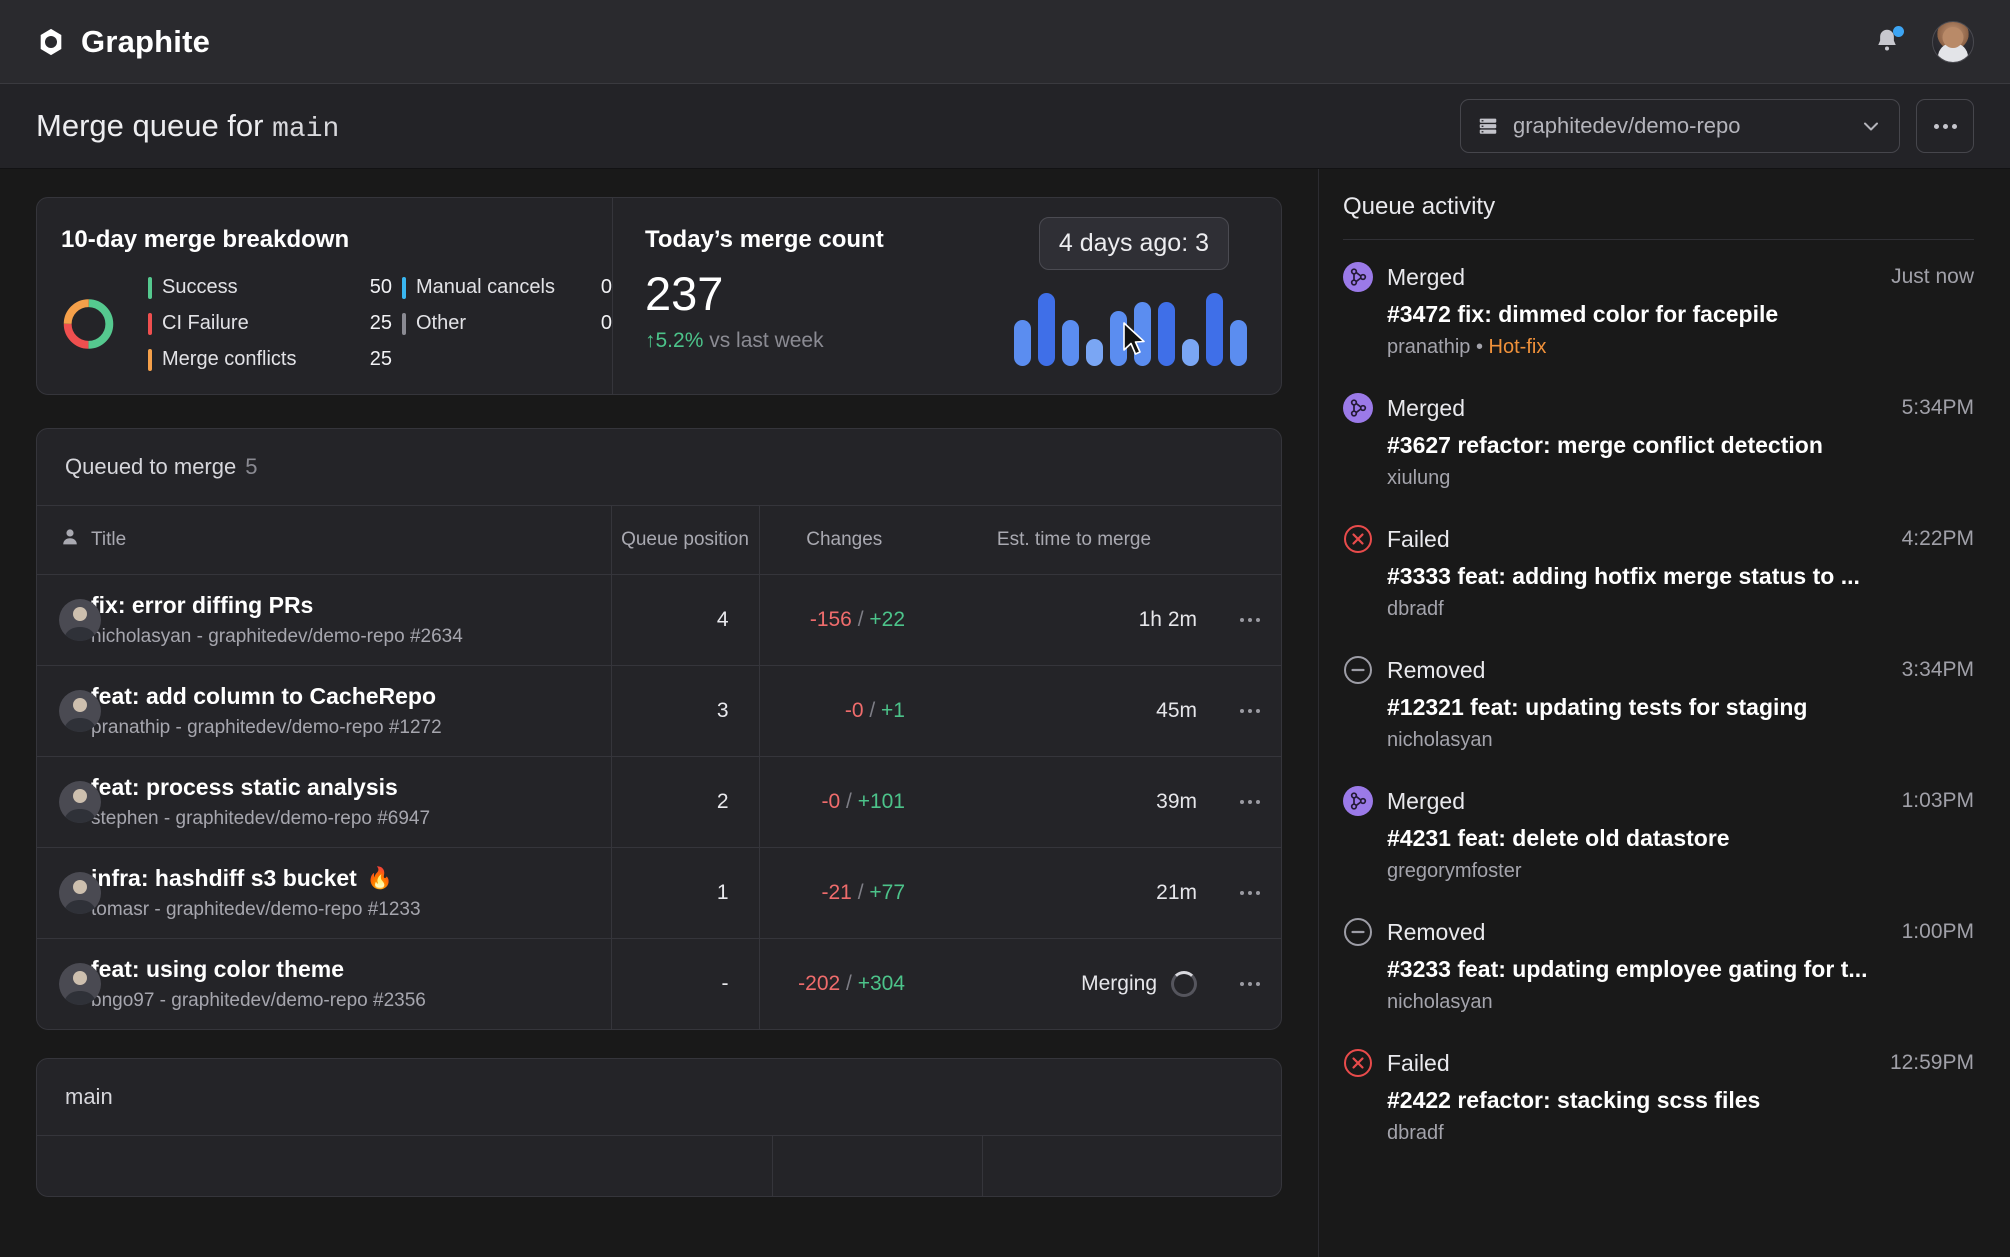  I want to click on chevron-down-icon, so click(1871, 126).